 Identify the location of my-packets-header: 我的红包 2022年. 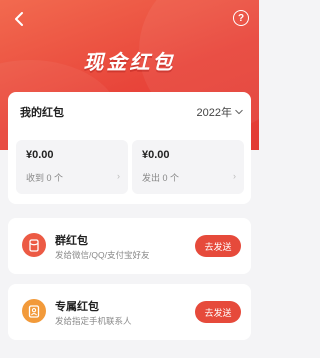
(131, 112).